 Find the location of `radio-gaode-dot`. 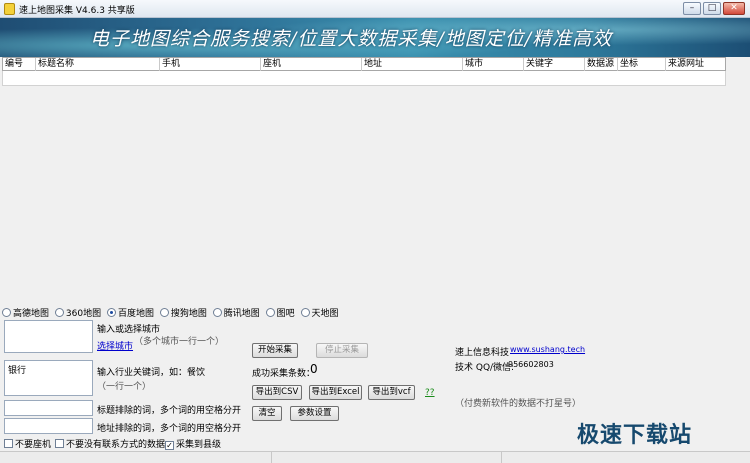

radio-gaode-dot is located at coordinates (6, 312).